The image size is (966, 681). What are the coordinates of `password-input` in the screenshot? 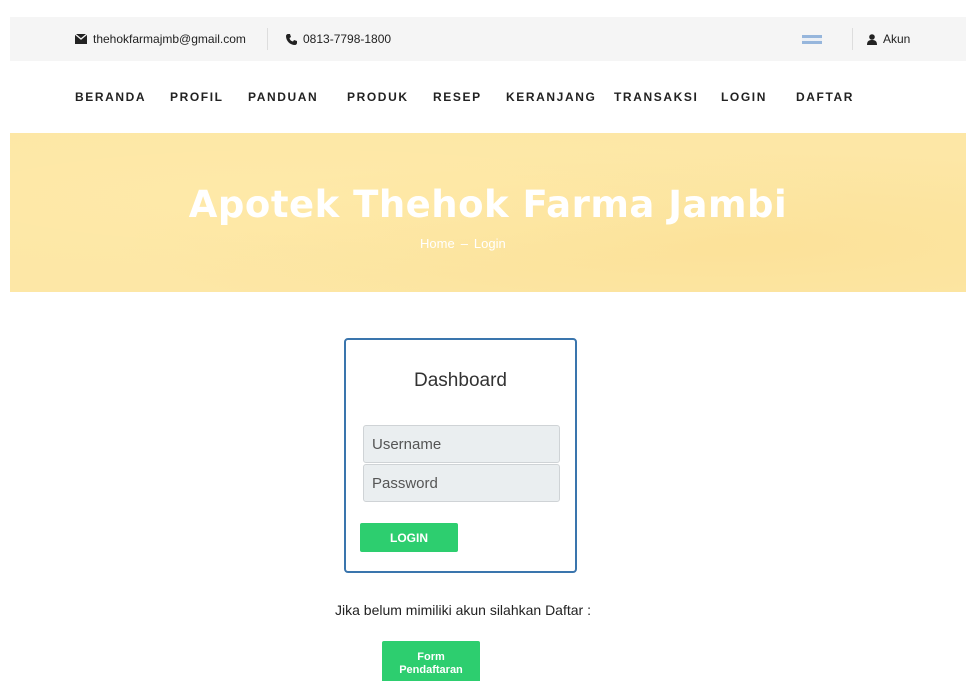 It's located at (461, 483).